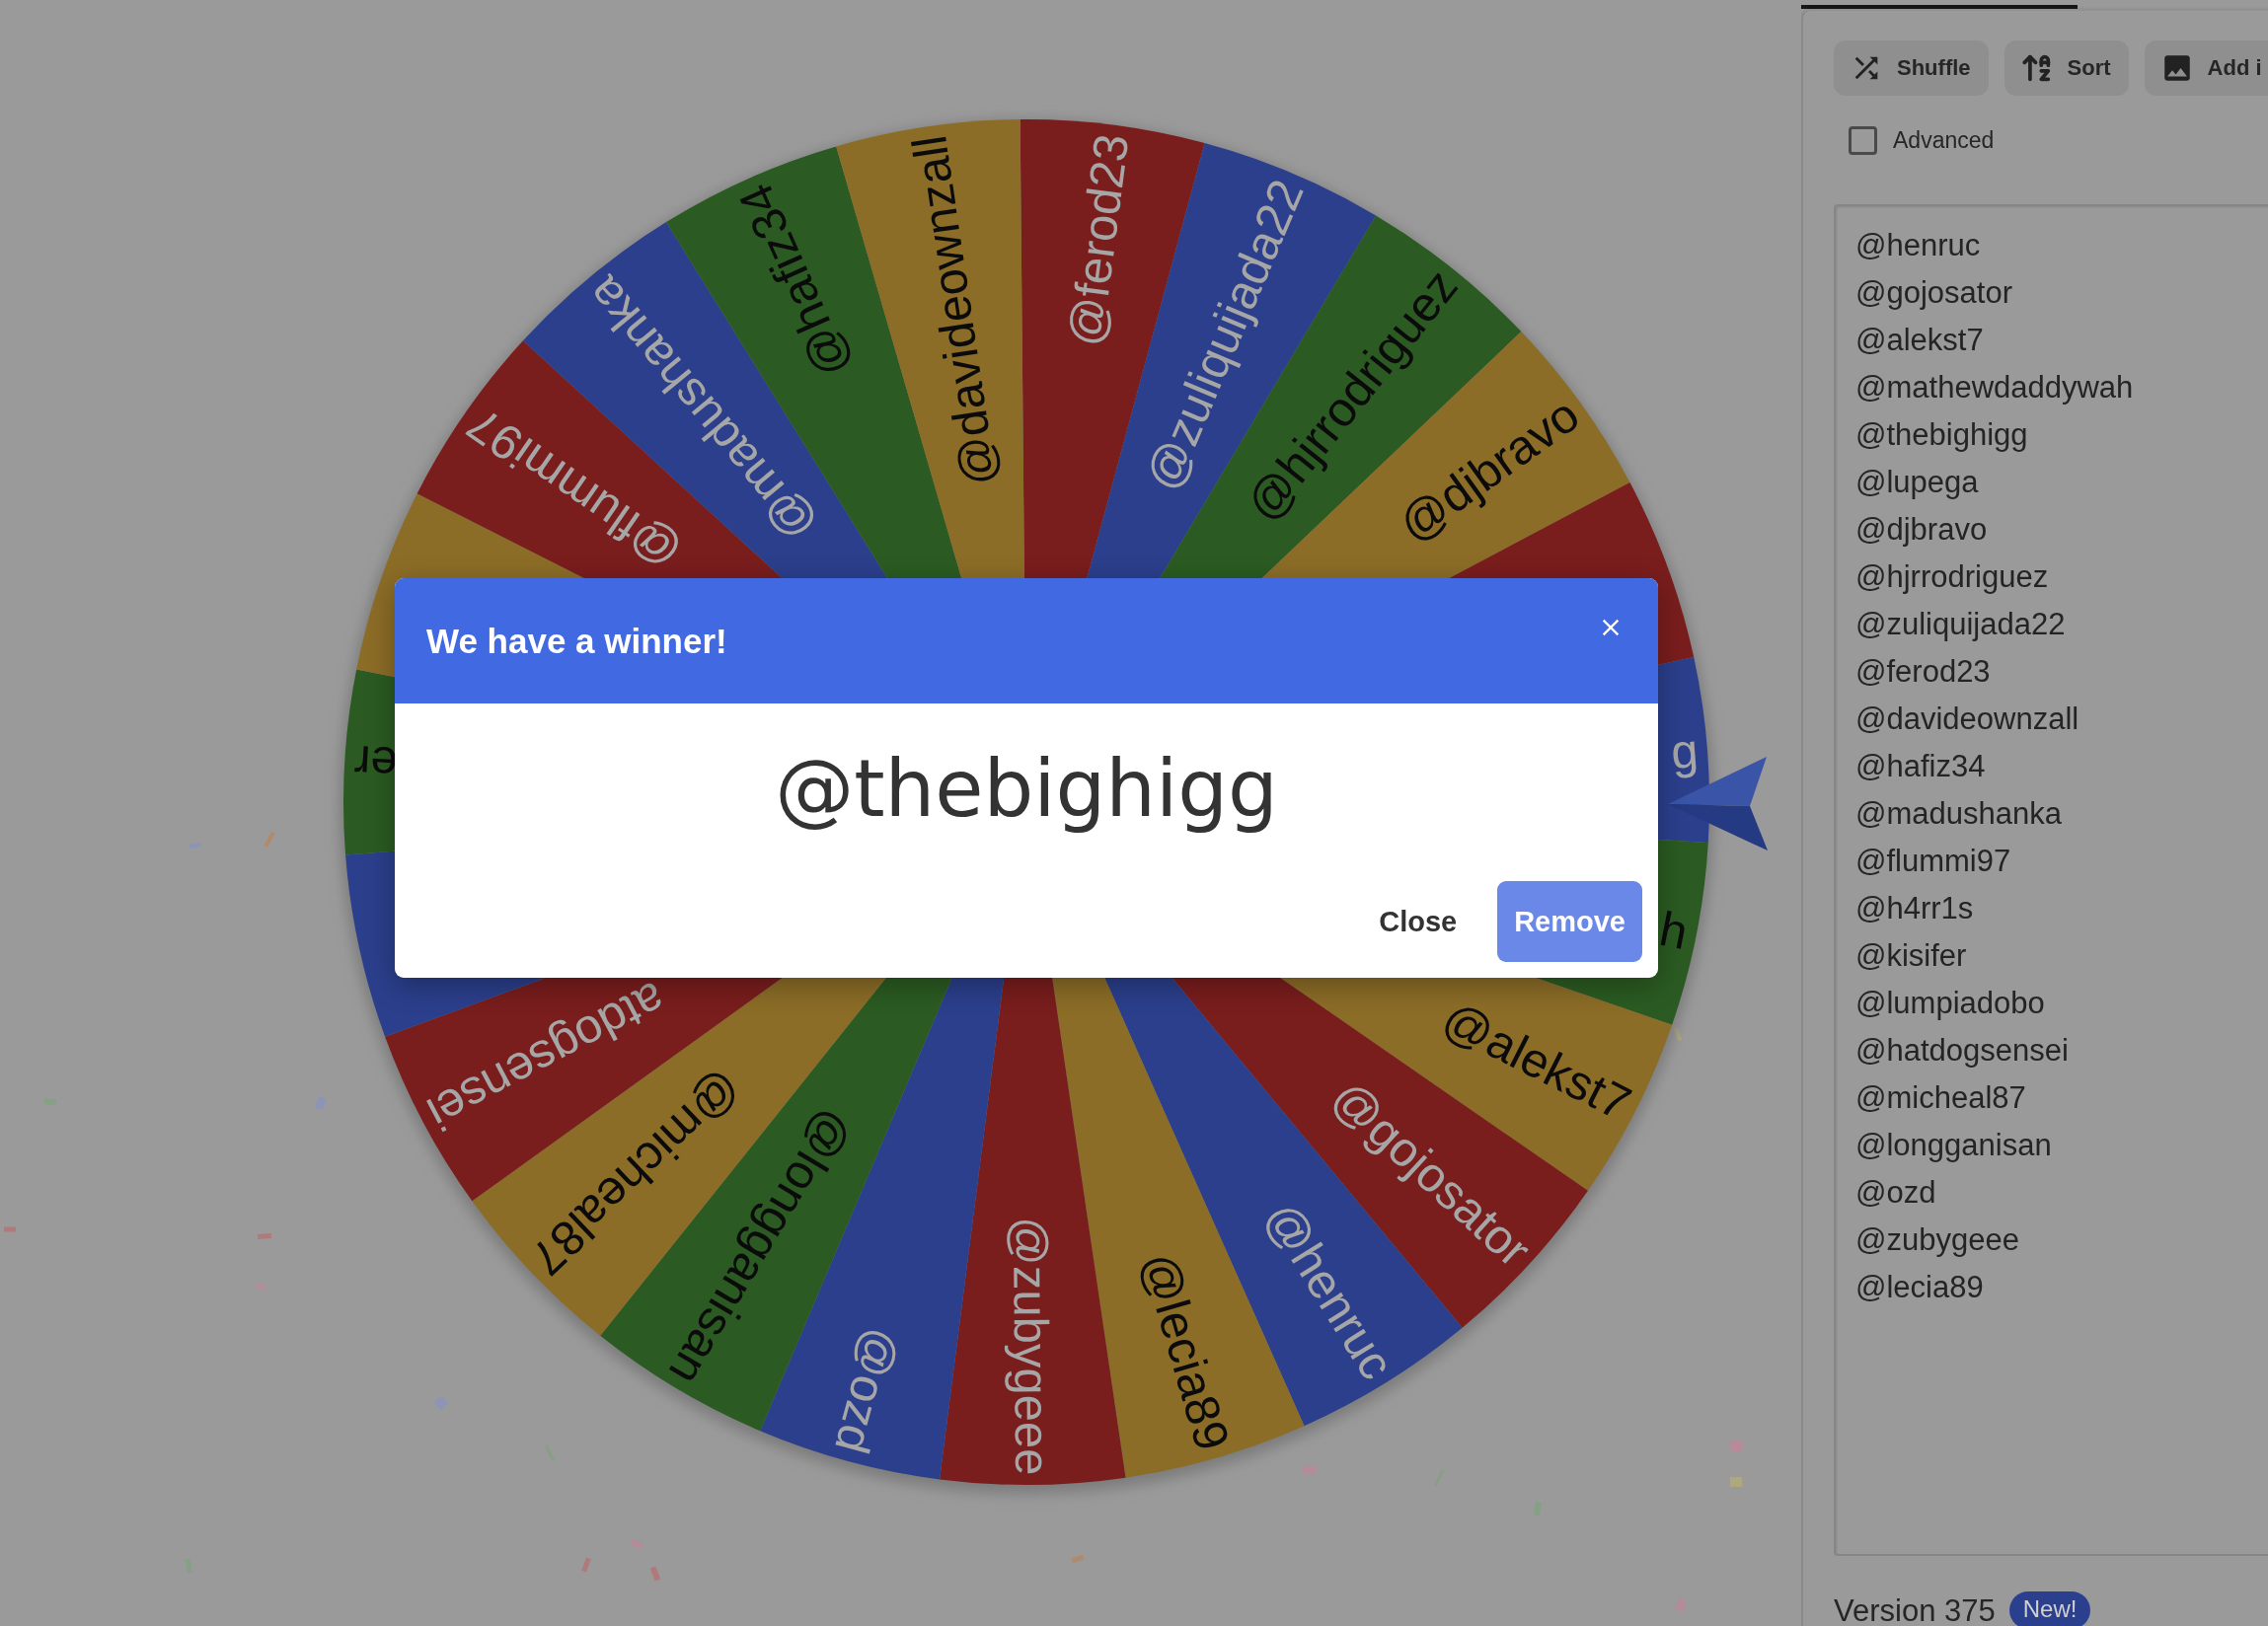 This screenshot has height=1626, width=2268. I want to click on dialog-title: We have a winner!, so click(576, 641).